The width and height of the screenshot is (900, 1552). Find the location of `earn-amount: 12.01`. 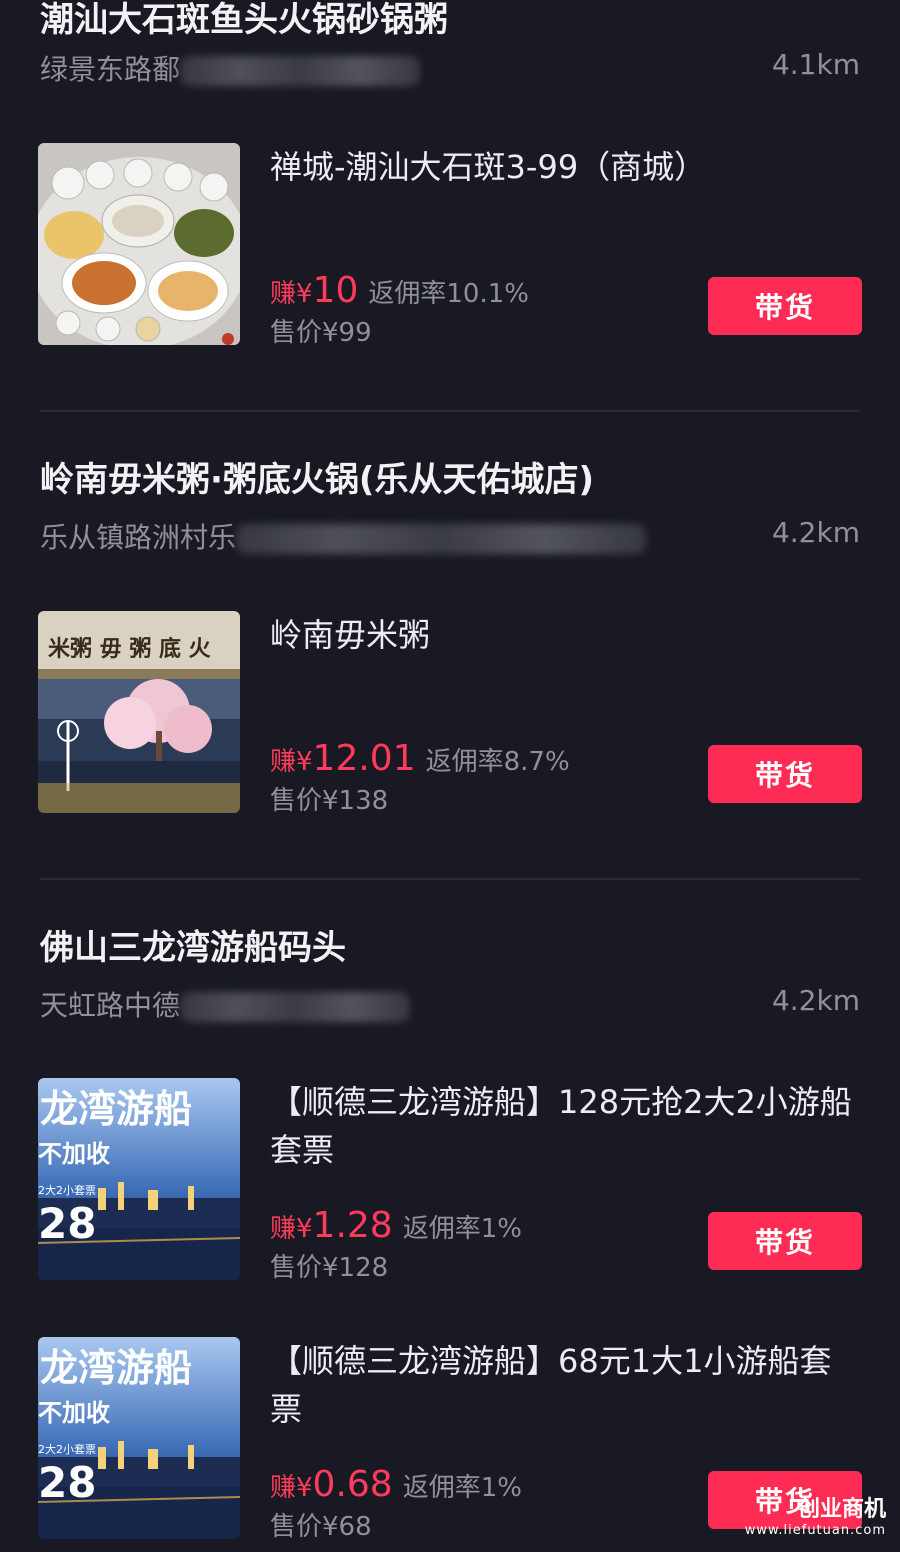

earn-amount: 12.01 is located at coordinates (364, 758).